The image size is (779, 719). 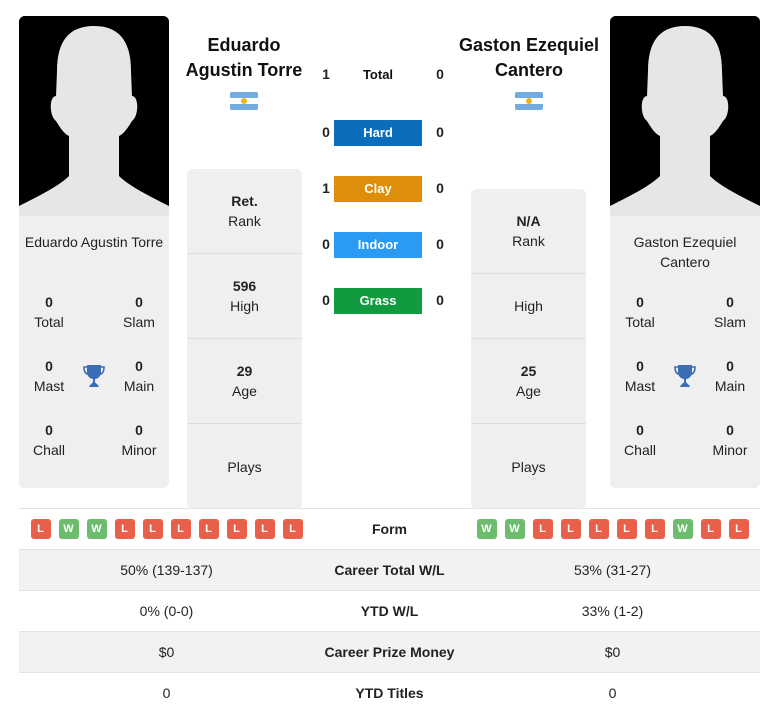 I want to click on table-row: 0 YTD Titles 0, so click(x=389, y=692).